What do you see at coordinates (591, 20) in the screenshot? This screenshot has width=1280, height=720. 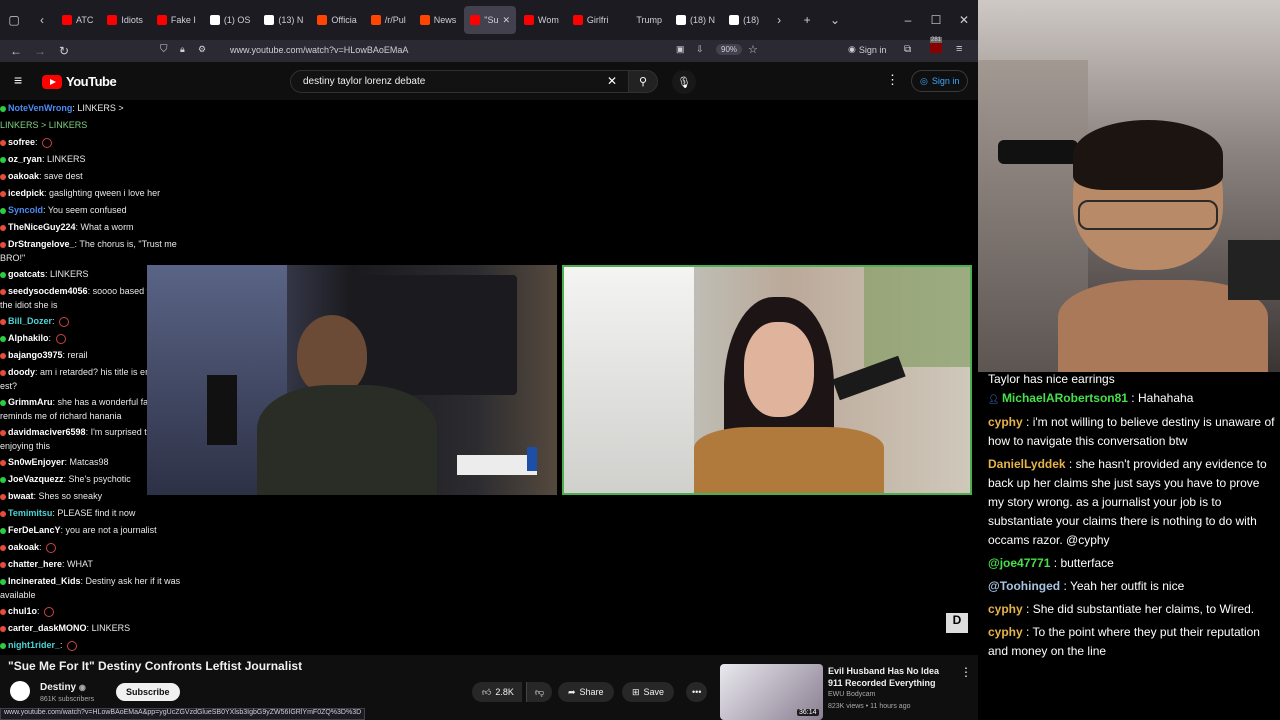 I see `browser-tab: Girlfri` at bounding box center [591, 20].